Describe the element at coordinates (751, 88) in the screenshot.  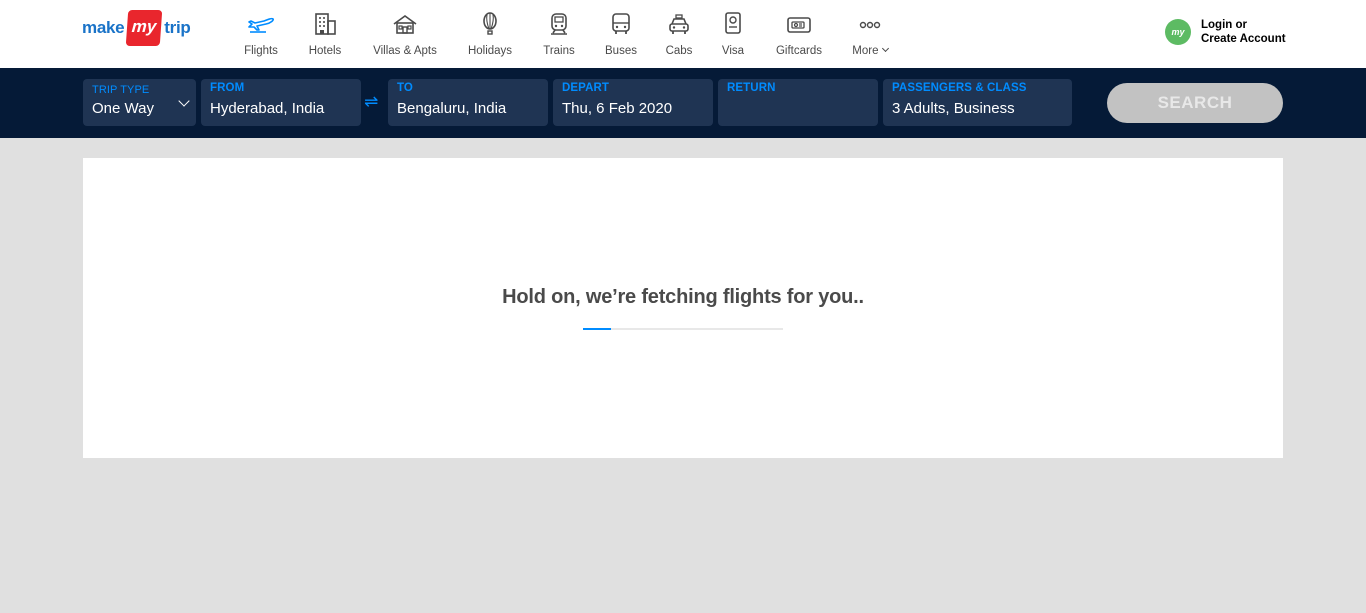
I see `return-label: RETURN` at that location.